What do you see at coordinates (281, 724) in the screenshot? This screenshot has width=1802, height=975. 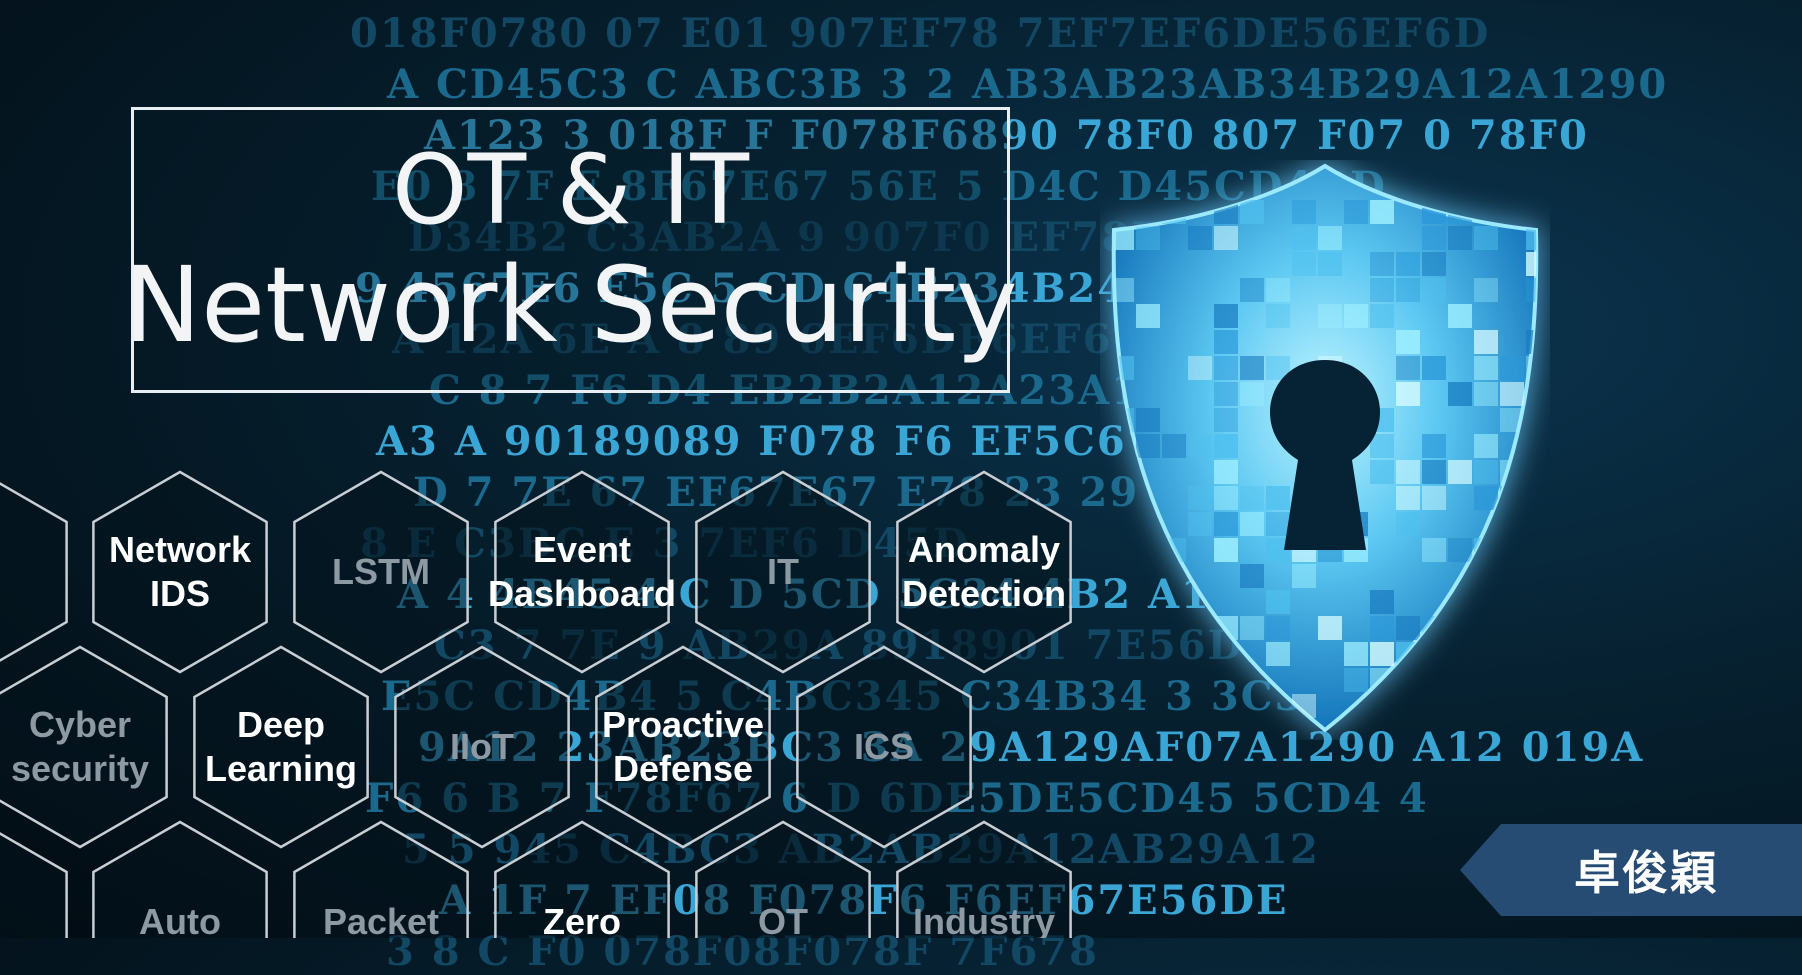 I see `hex-cell-label: Deep` at bounding box center [281, 724].